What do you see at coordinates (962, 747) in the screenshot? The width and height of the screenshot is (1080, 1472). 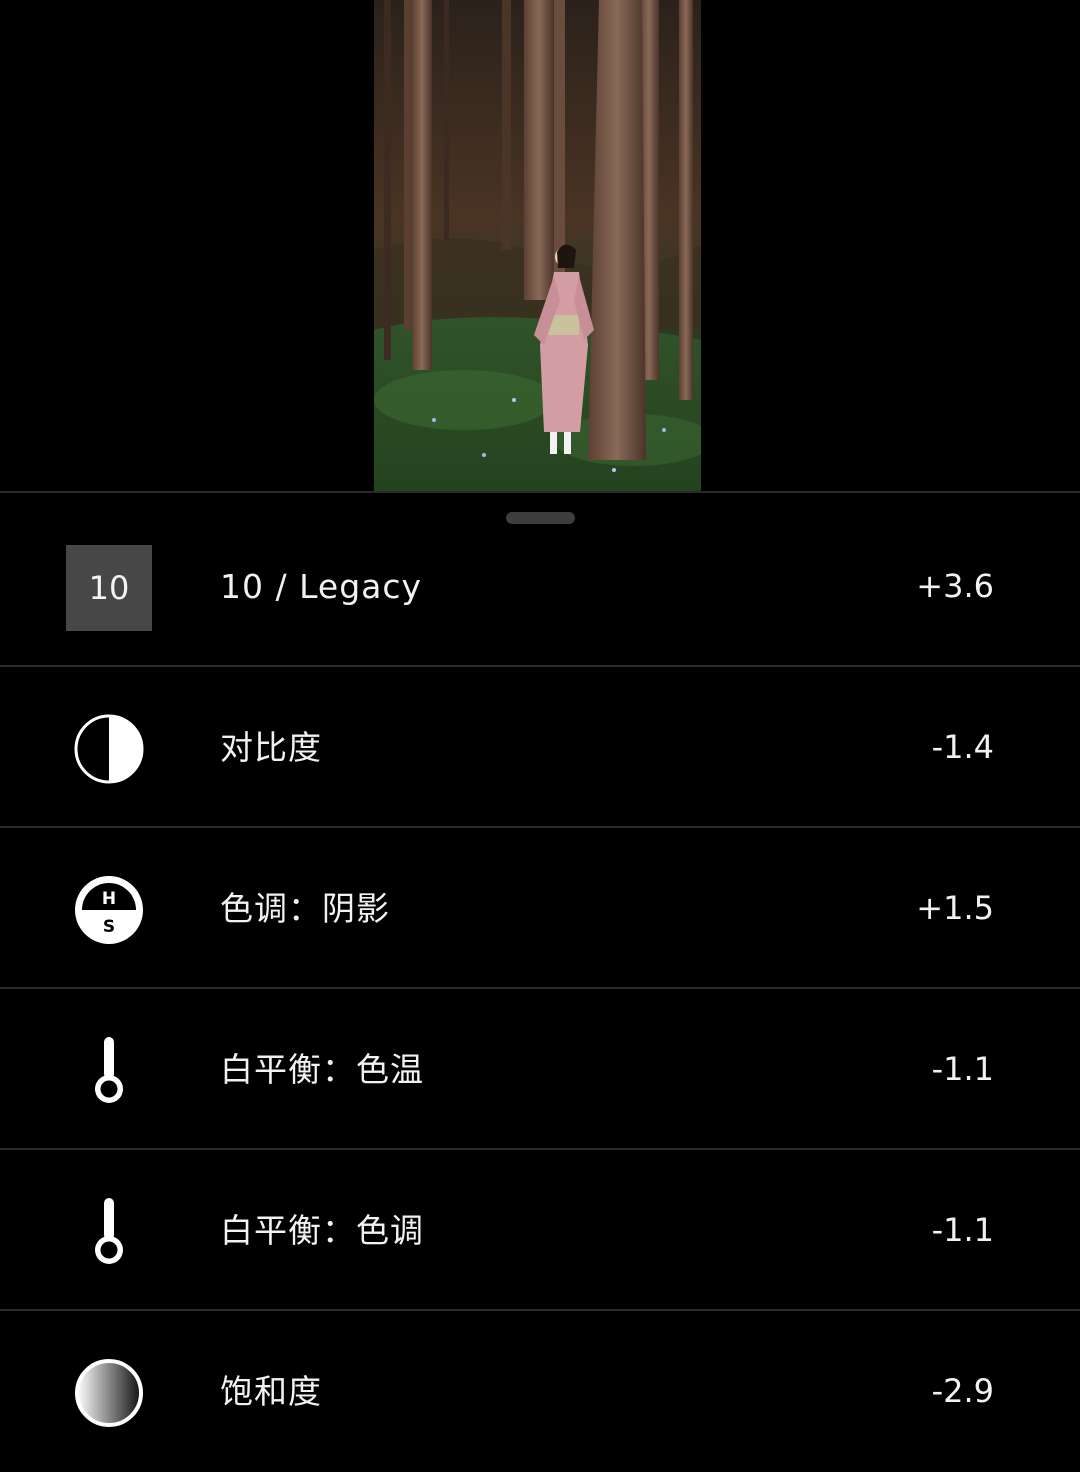 I see `adjustment-value: -1.4` at bounding box center [962, 747].